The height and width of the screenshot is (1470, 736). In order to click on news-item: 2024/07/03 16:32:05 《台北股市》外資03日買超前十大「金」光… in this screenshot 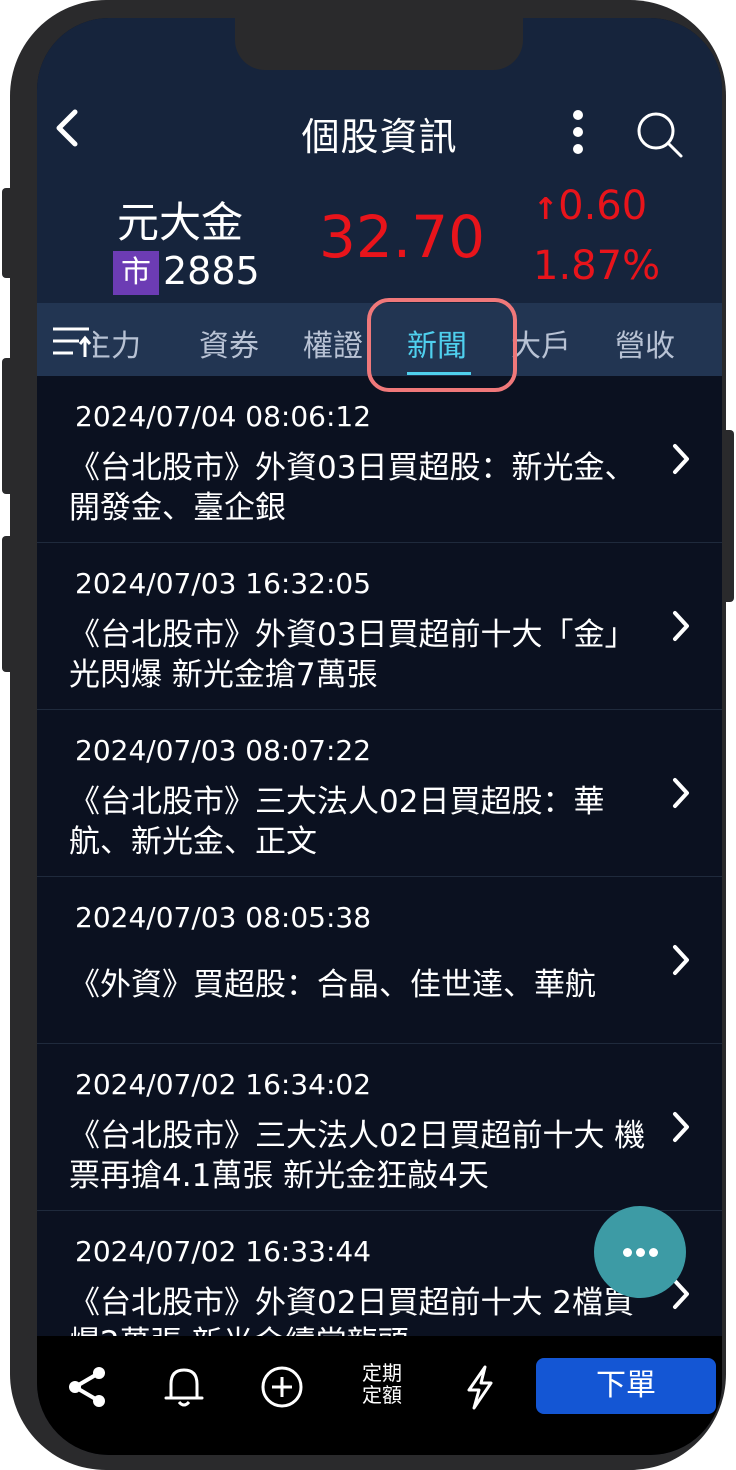, I will do `click(379, 626)`.